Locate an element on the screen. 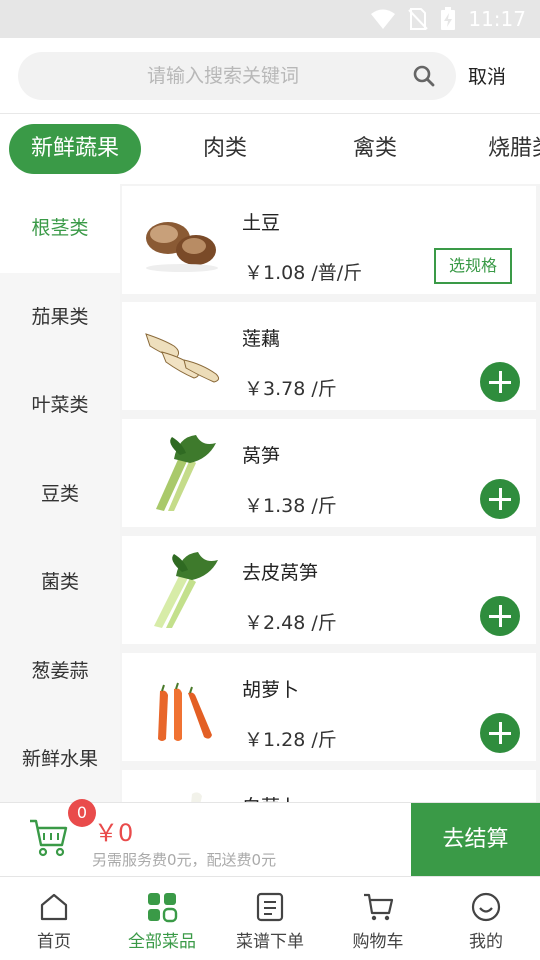 The width and height of the screenshot is (540, 960). battery-charging-icon is located at coordinates (448, 18).